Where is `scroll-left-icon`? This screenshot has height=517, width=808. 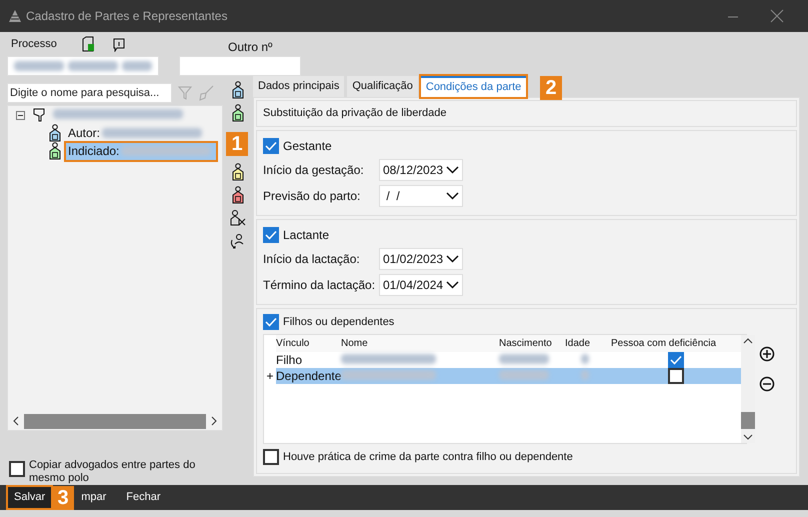 scroll-left-icon is located at coordinates (16, 421).